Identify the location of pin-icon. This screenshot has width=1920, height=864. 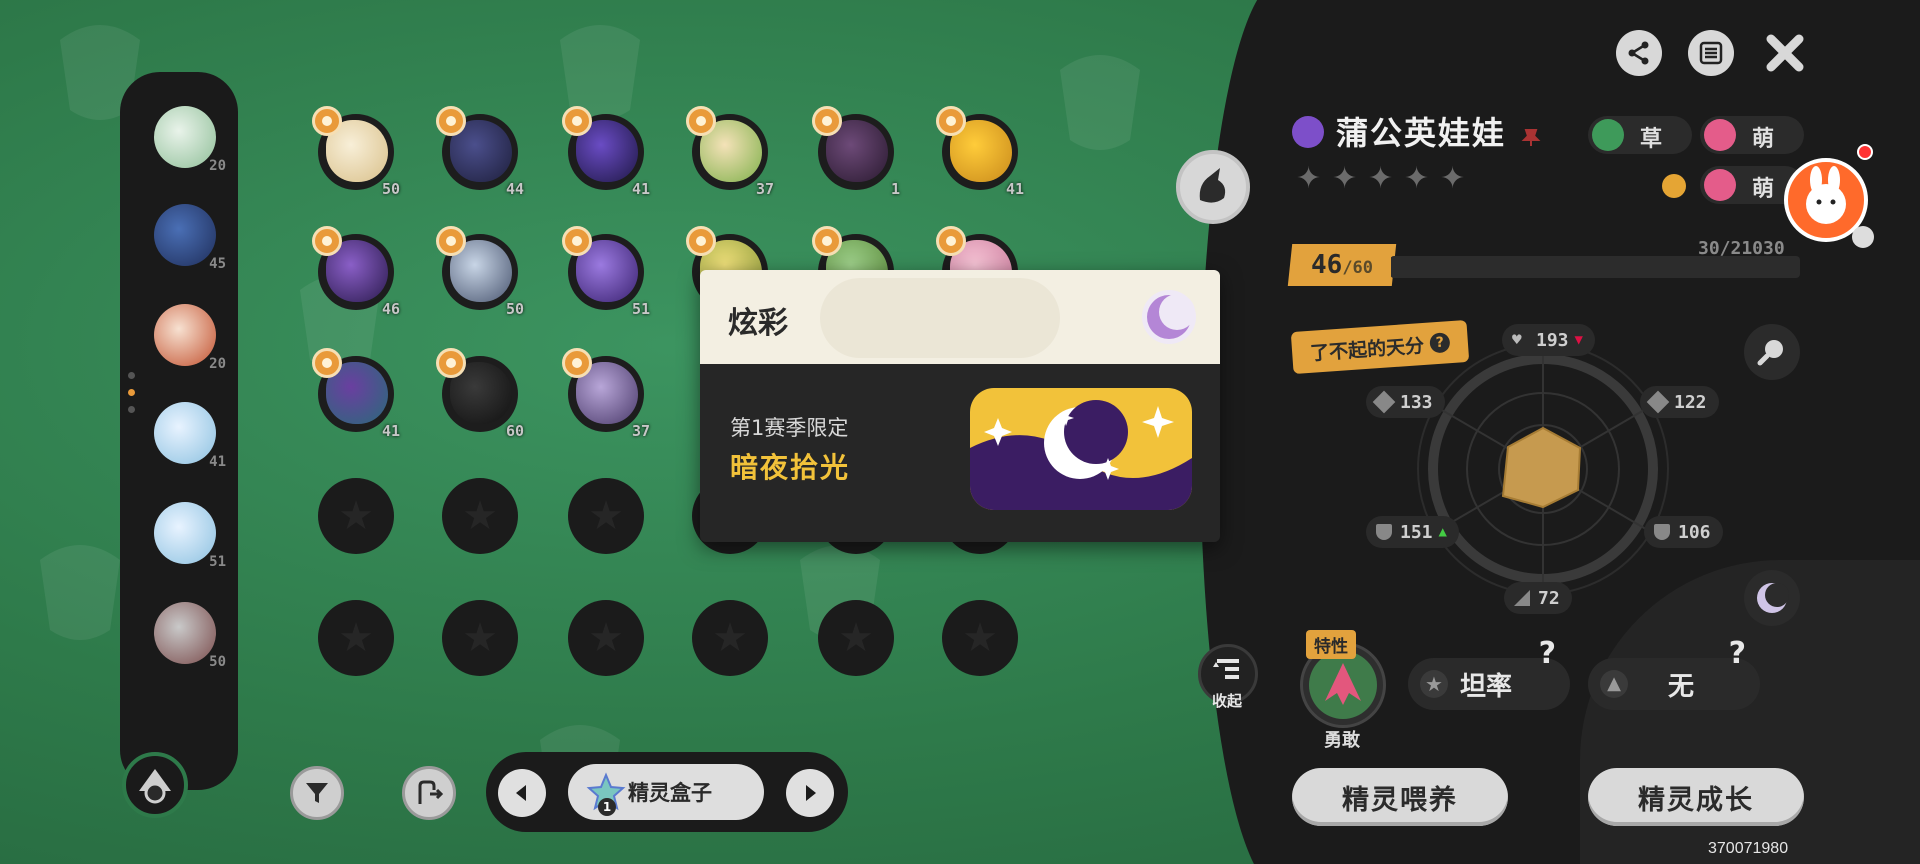
(1531, 137).